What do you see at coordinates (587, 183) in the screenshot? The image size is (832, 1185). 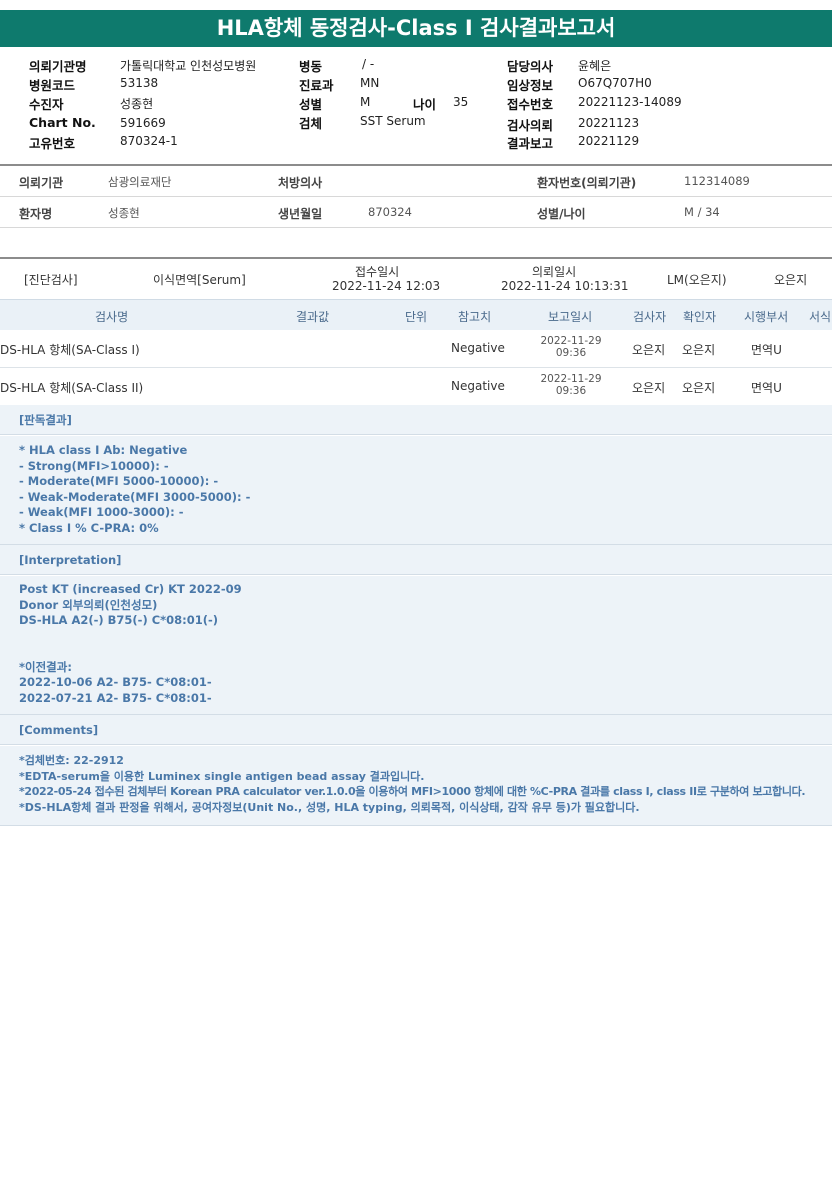 I see `patient-id-label: 환자번호(의뢰기관)` at bounding box center [587, 183].